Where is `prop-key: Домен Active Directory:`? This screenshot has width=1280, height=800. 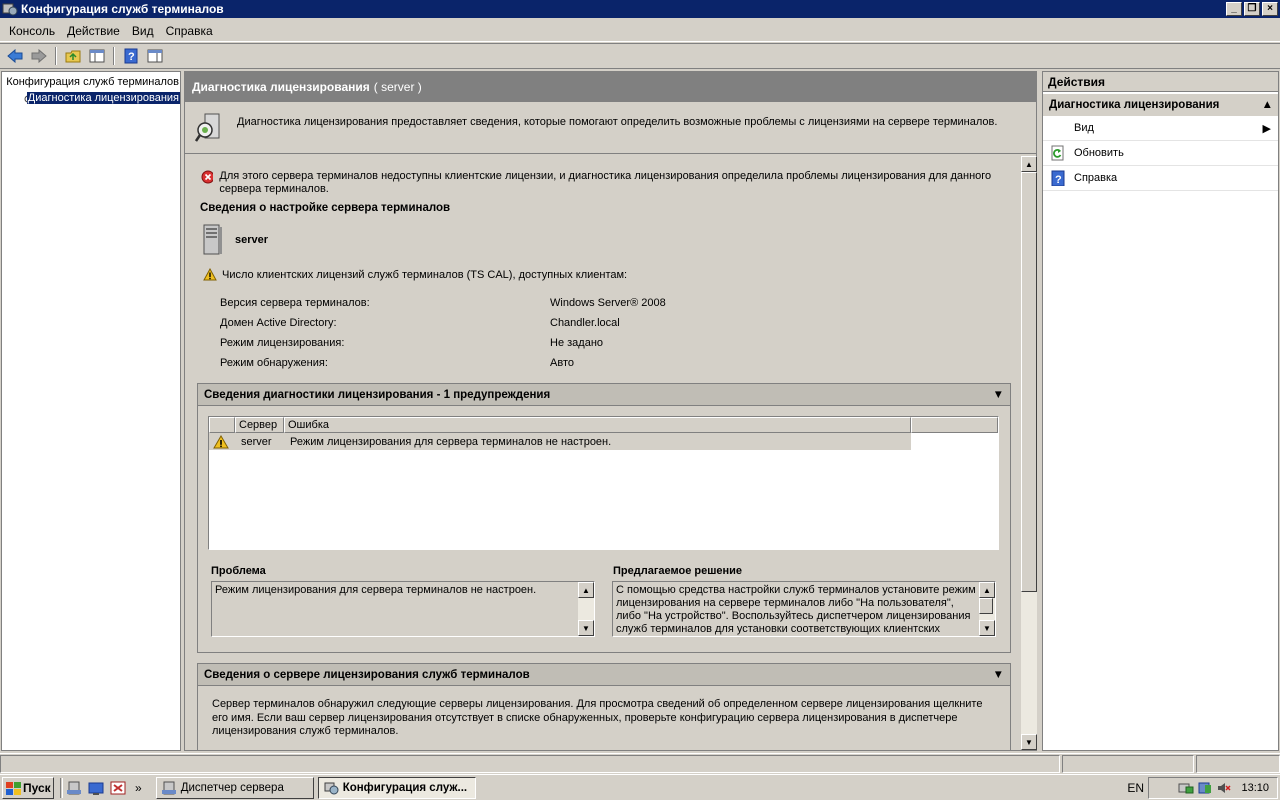
prop-key: Домен Active Directory: is located at coordinates (278, 323).